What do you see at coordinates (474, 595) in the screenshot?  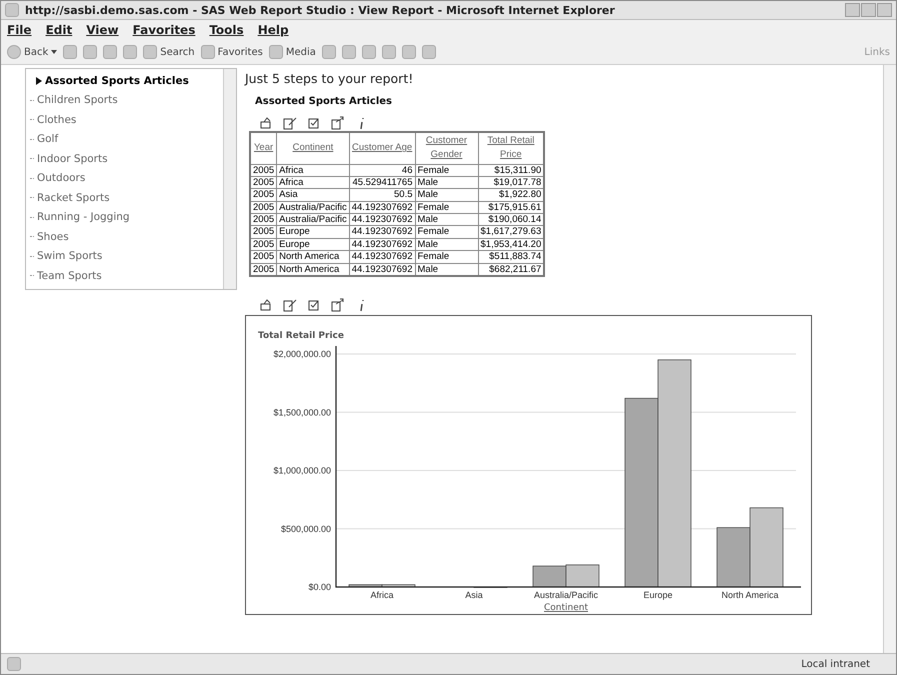 I see `category-label: Asia` at bounding box center [474, 595].